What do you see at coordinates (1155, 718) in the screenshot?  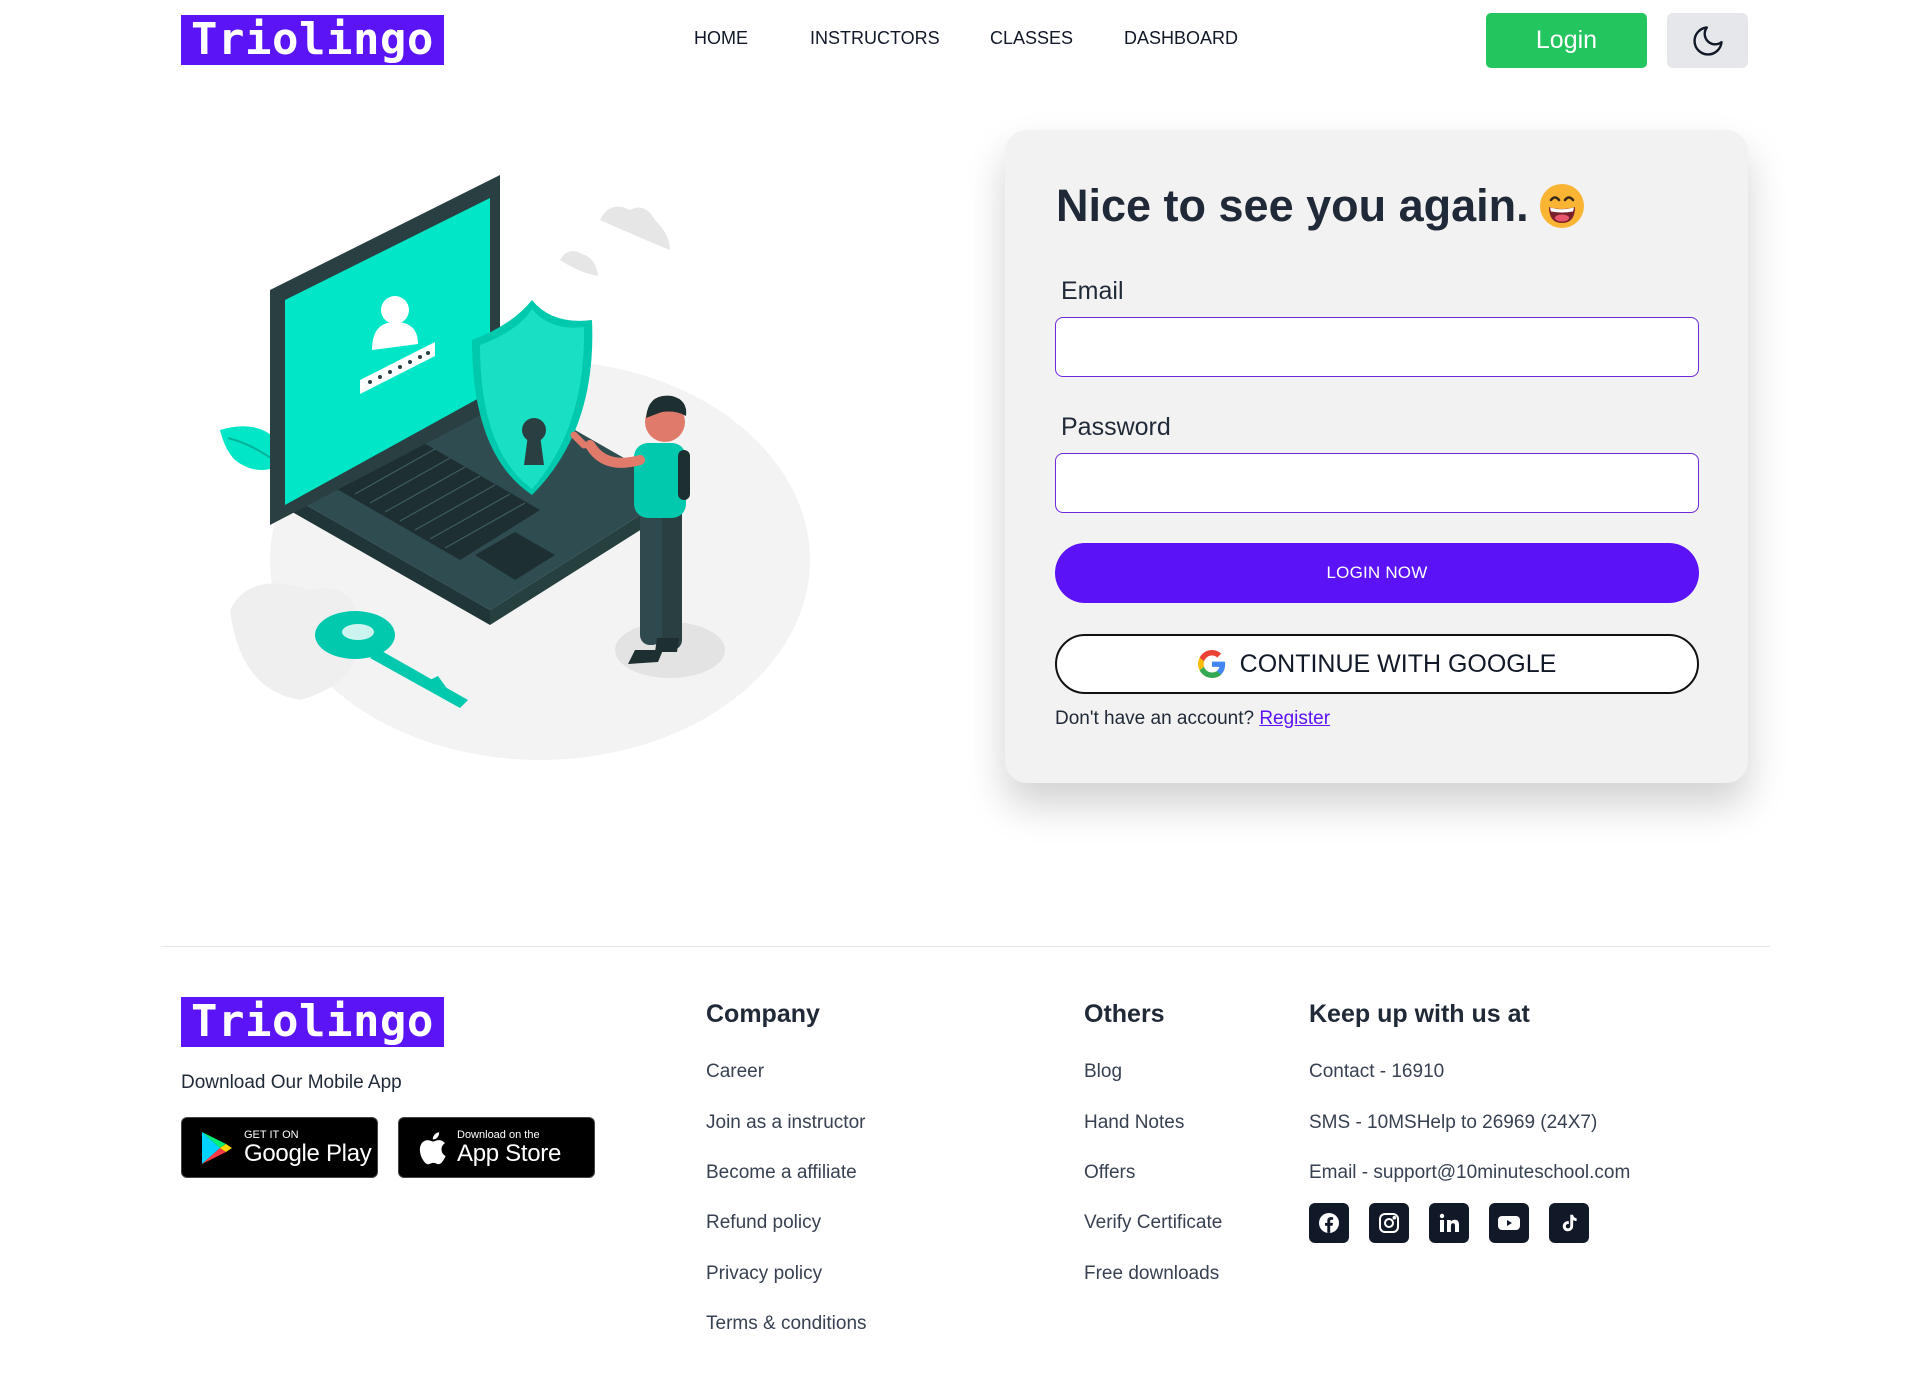 I see `no-account-text: Don't have an account?` at bounding box center [1155, 718].